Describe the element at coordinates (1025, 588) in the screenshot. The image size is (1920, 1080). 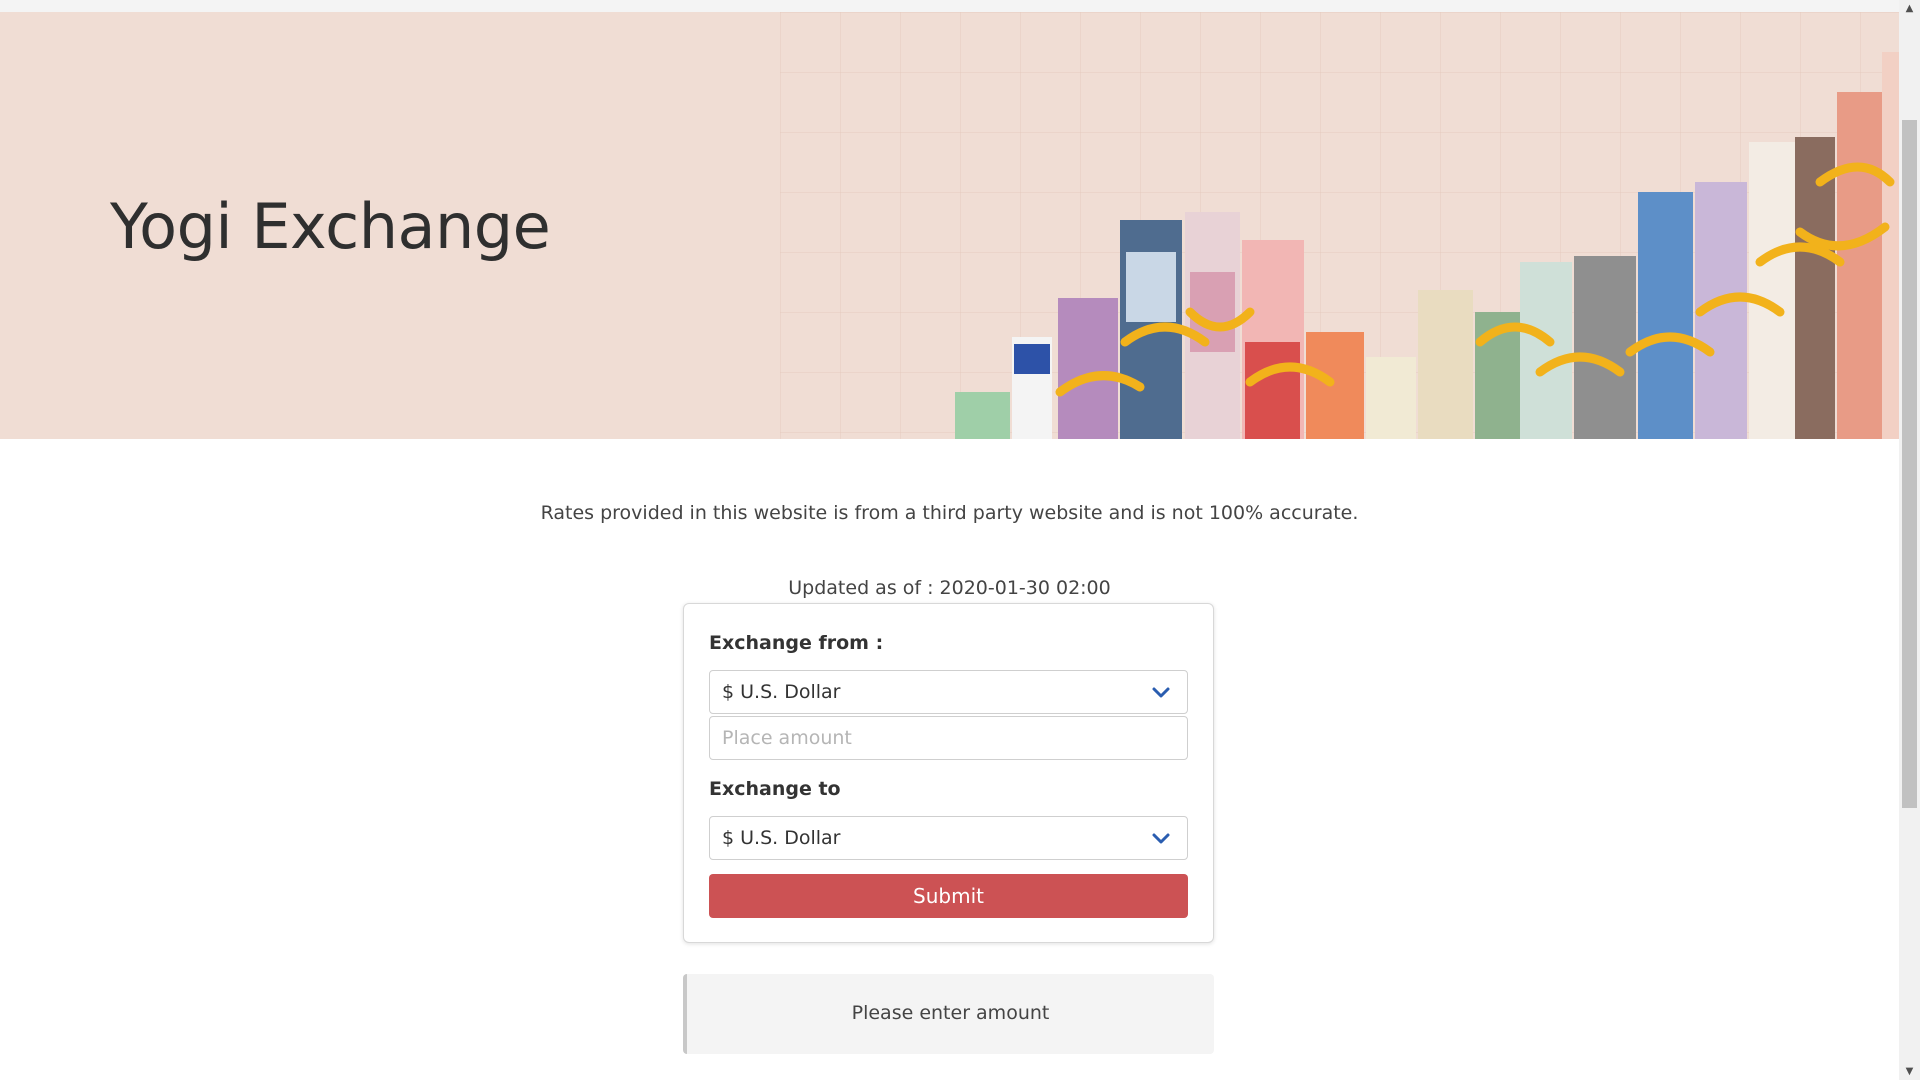
I see `updated-value: 2020-01-30 02:00` at that location.